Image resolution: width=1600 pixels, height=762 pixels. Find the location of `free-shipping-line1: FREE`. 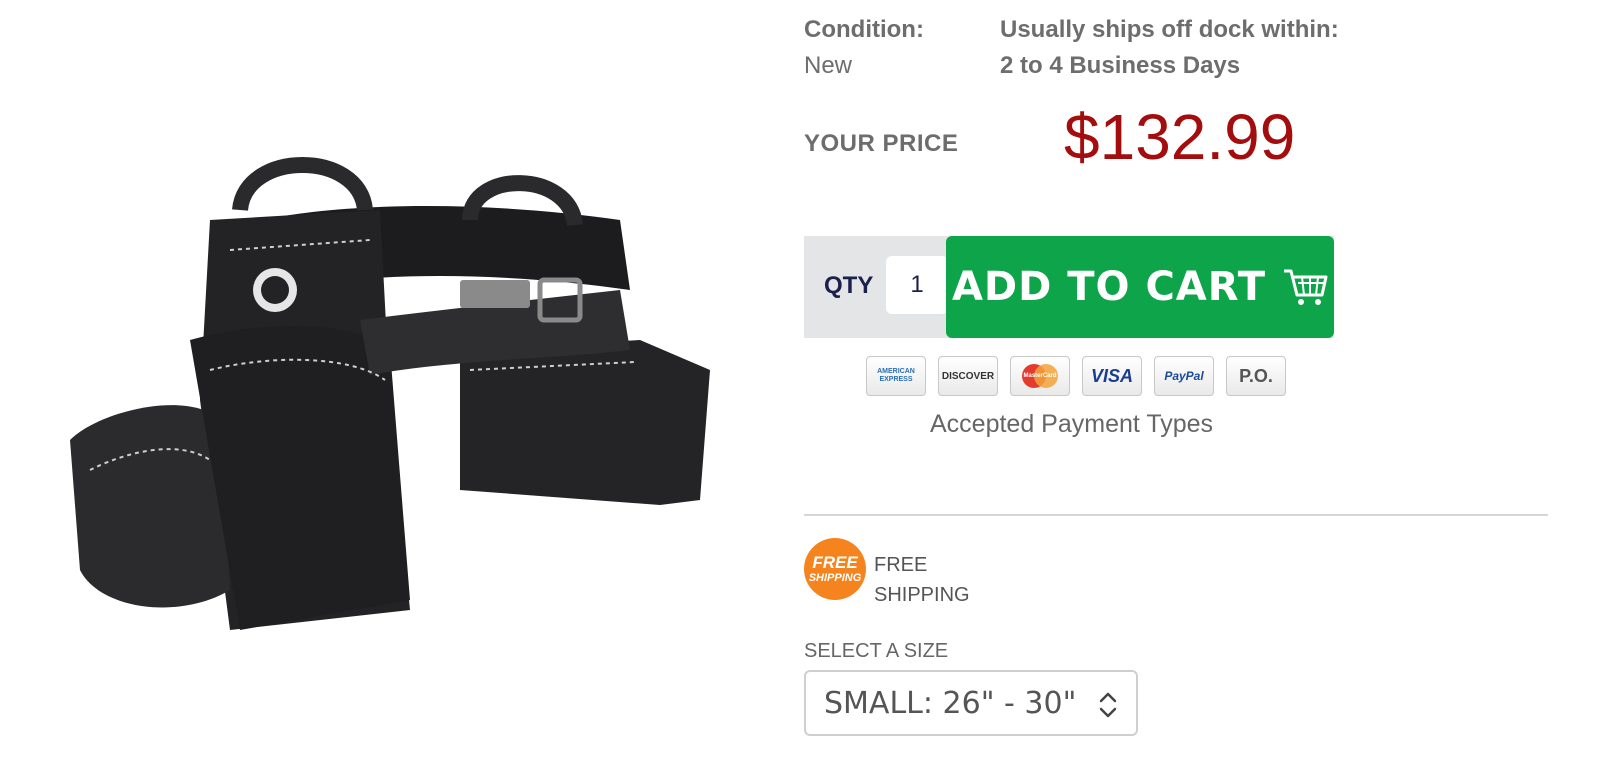

free-shipping-line1: FREE is located at coordinates (901, 565).